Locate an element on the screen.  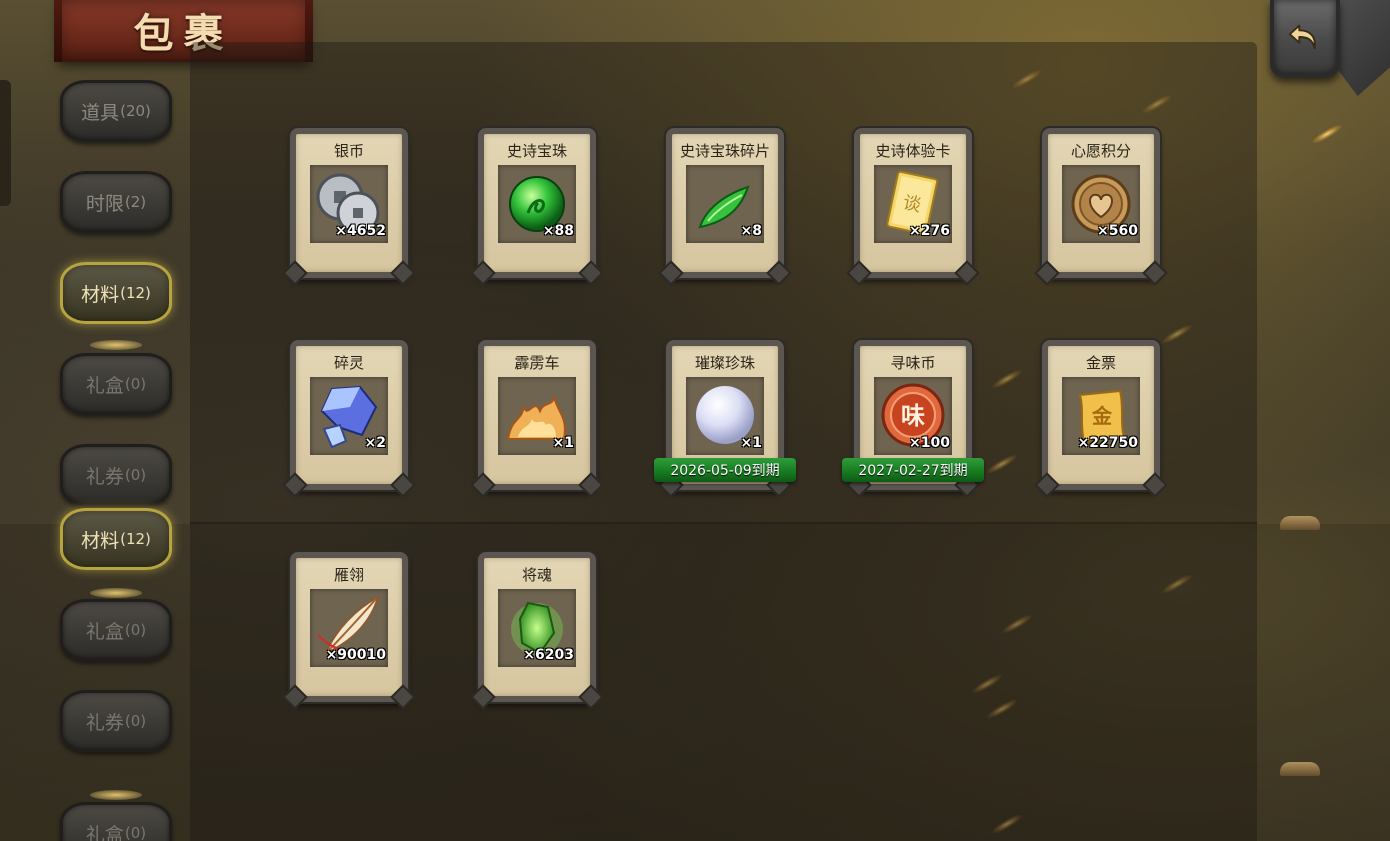
ember-decoration is located at coordinates (1327, 134).